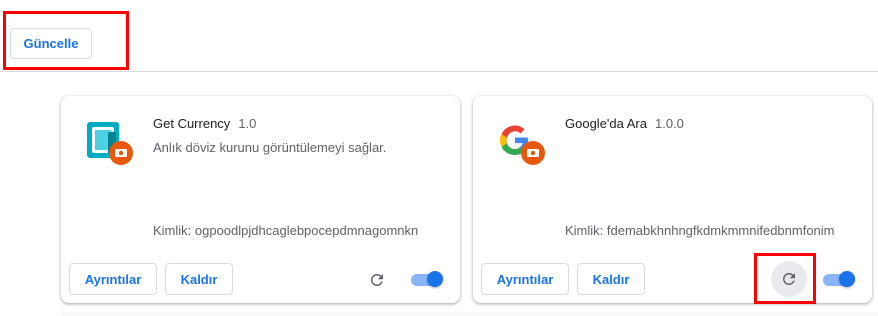  What do you see at coordinates (247, 123) in the screenshot?
I see `extension-version: 1.0` at bounding box center [247, 123].